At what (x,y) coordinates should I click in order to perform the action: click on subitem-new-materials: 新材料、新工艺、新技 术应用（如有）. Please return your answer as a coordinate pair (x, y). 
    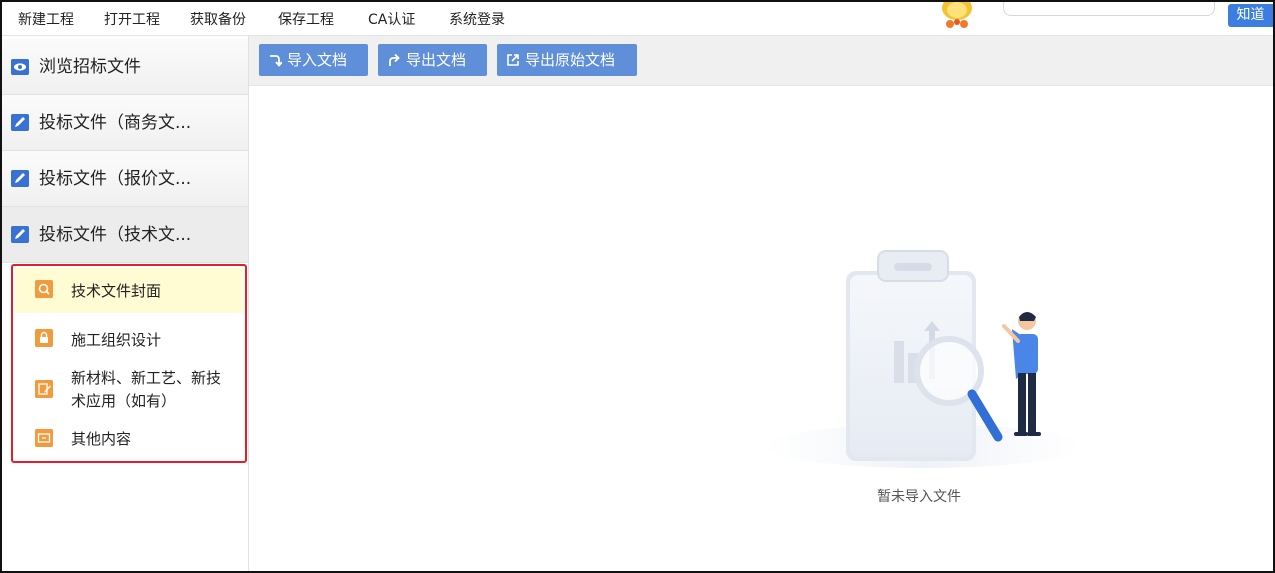
    Looking at the image, I should click on (129, 390).